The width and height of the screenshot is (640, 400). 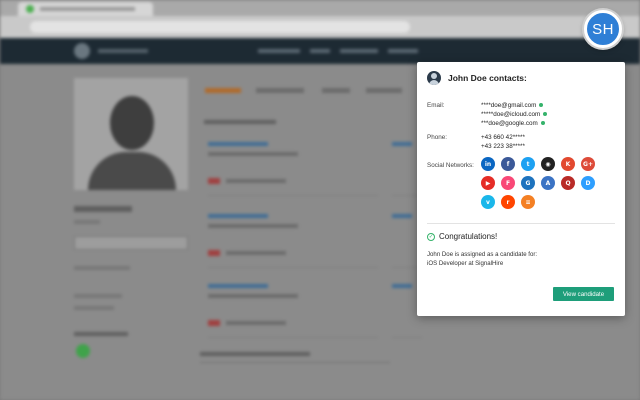 I want to click on popup-header: John Doe contacts:, so click(x=477, y=78).